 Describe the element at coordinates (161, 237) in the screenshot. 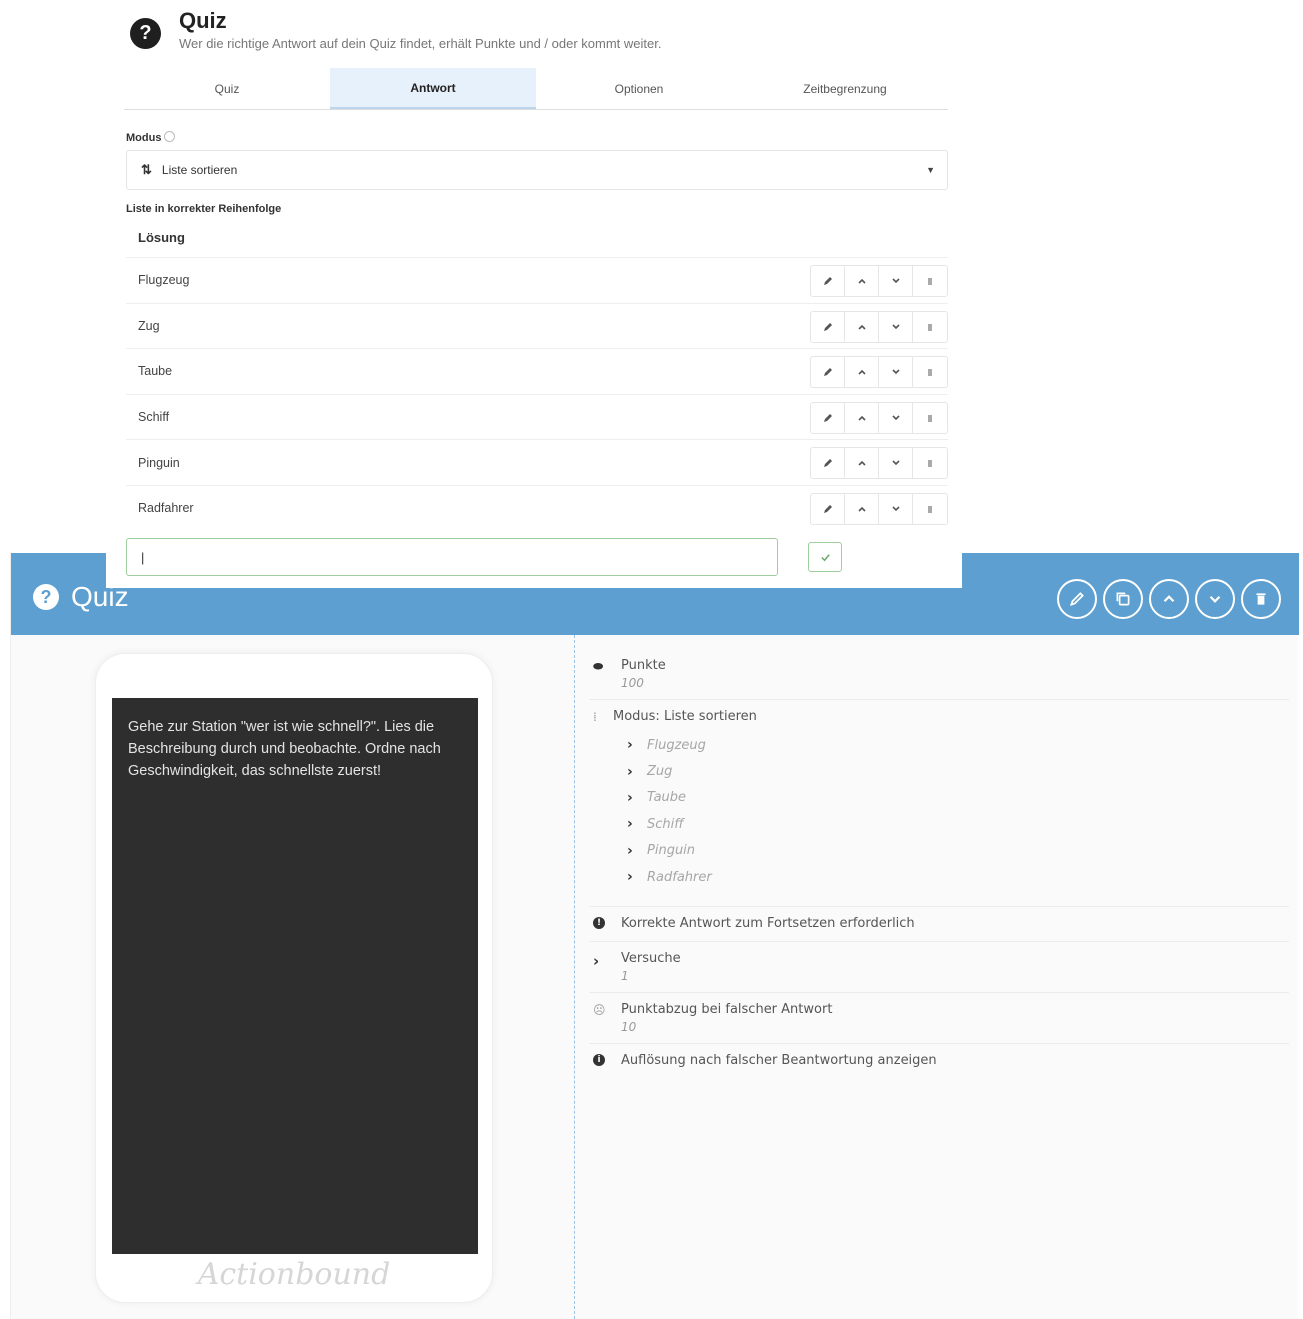

I see `solution-column-header: Lösung` at that location.